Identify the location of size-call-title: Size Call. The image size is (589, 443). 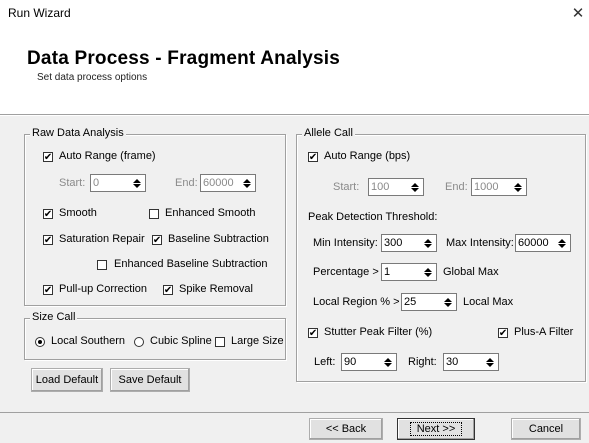
(54, 317).